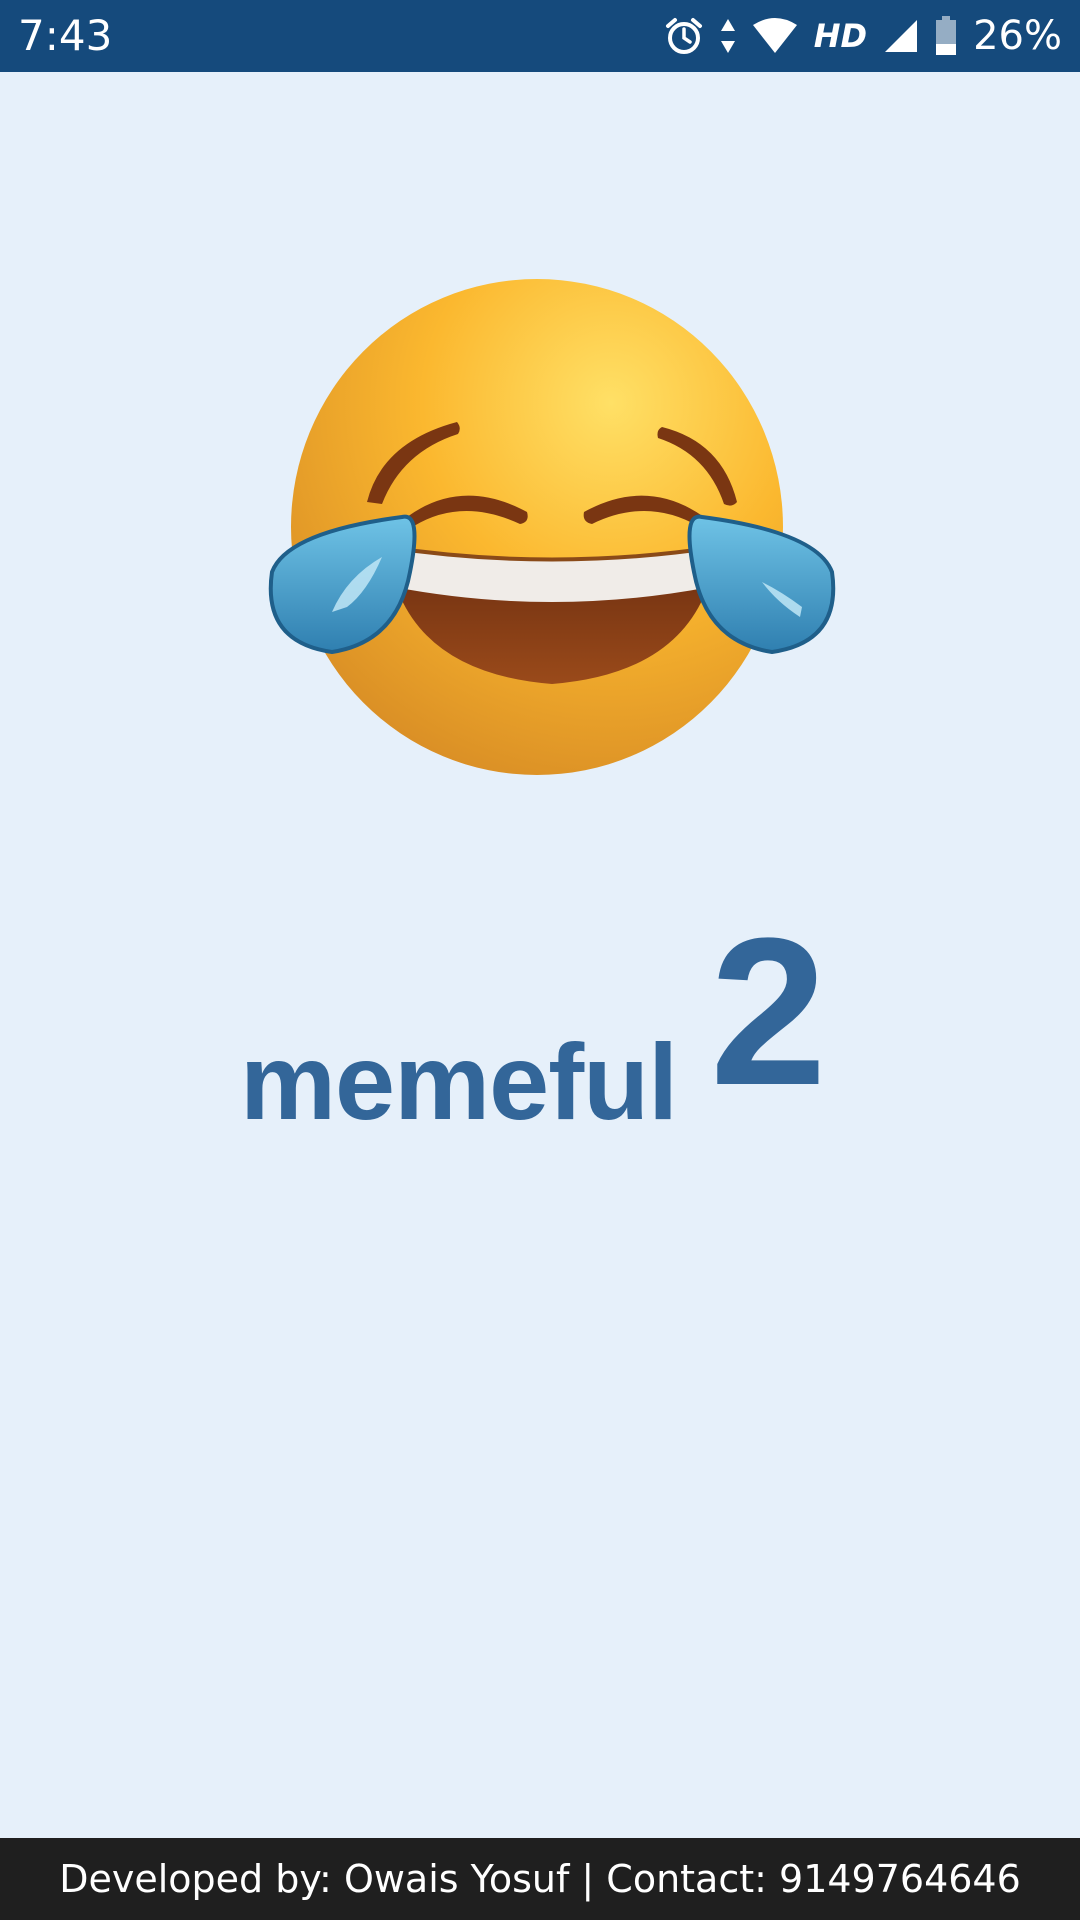  Describe the element at coordinates (65, 35) in the screenshot. I see `status-time: 7:43` at that location.